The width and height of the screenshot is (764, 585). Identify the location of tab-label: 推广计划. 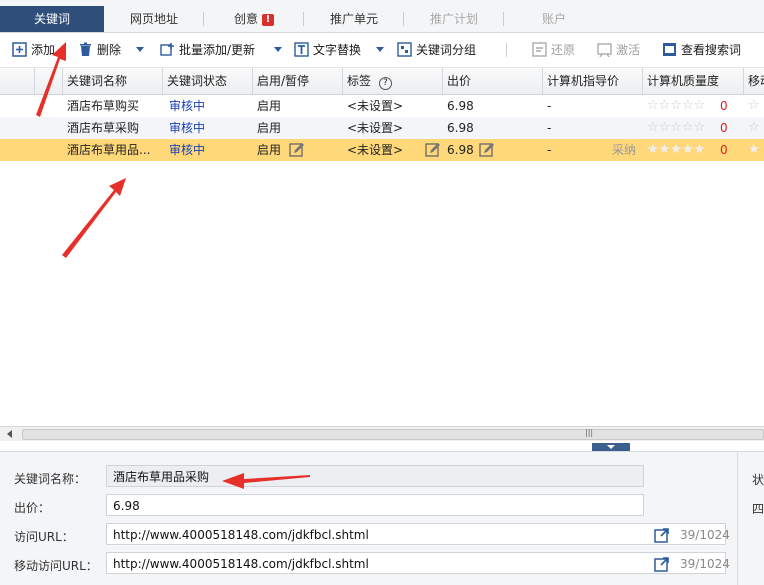
(453, 19).